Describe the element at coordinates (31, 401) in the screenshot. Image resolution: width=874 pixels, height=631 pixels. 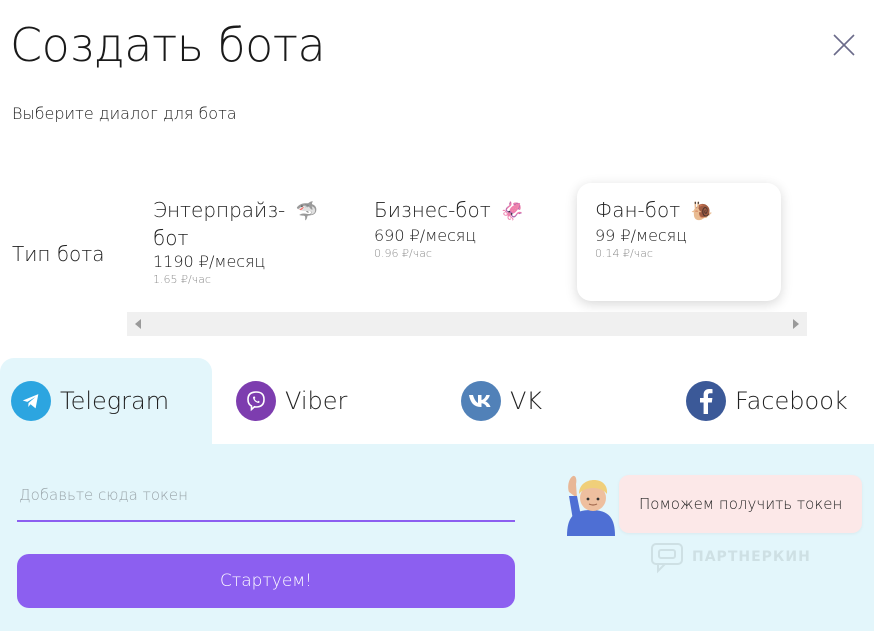
I see `telegram-icon` at that location.